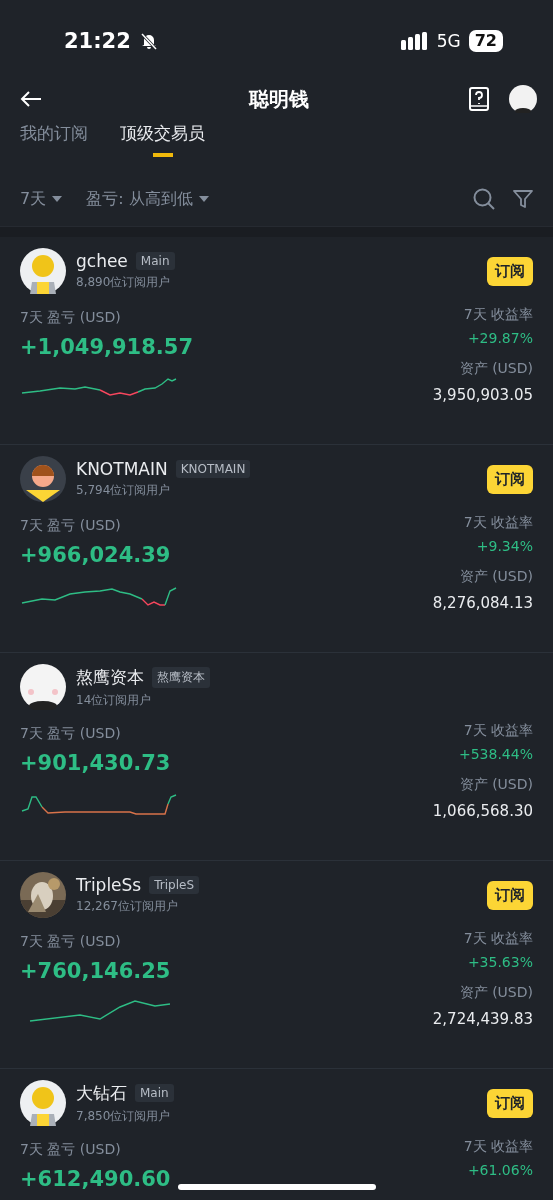  Describe the element at coordinates (500, 1170) in the screenshot. I see `roi-value: +61.06%` at that location.